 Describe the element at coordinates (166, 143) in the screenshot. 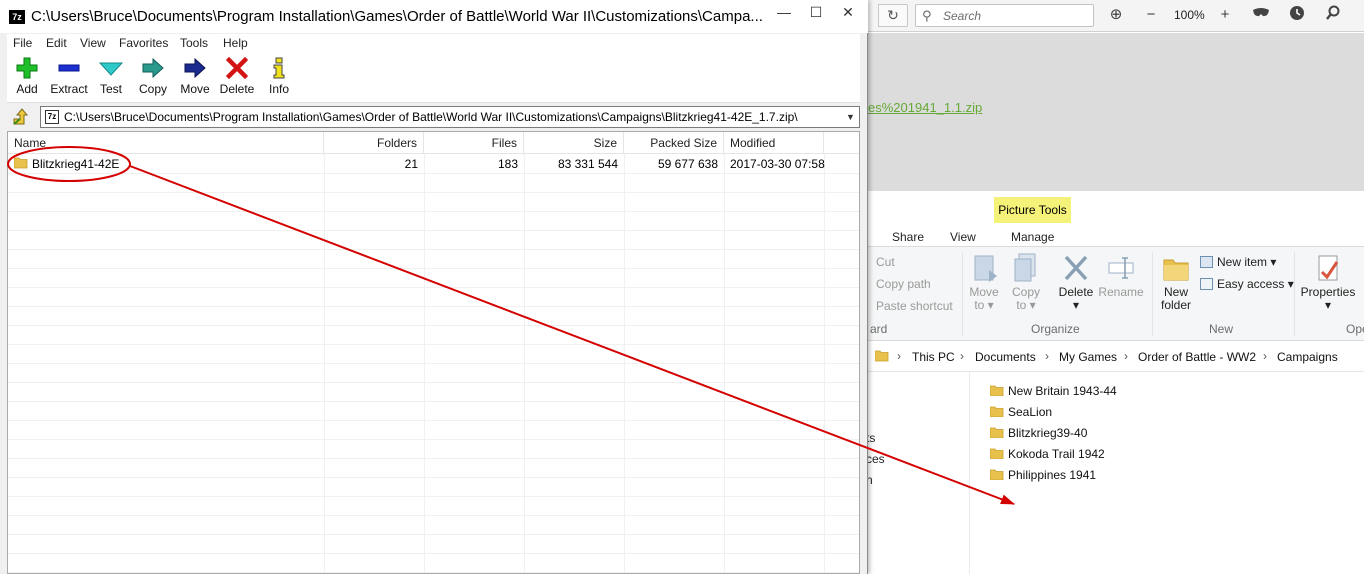

I see `column-name: Name` at that location.